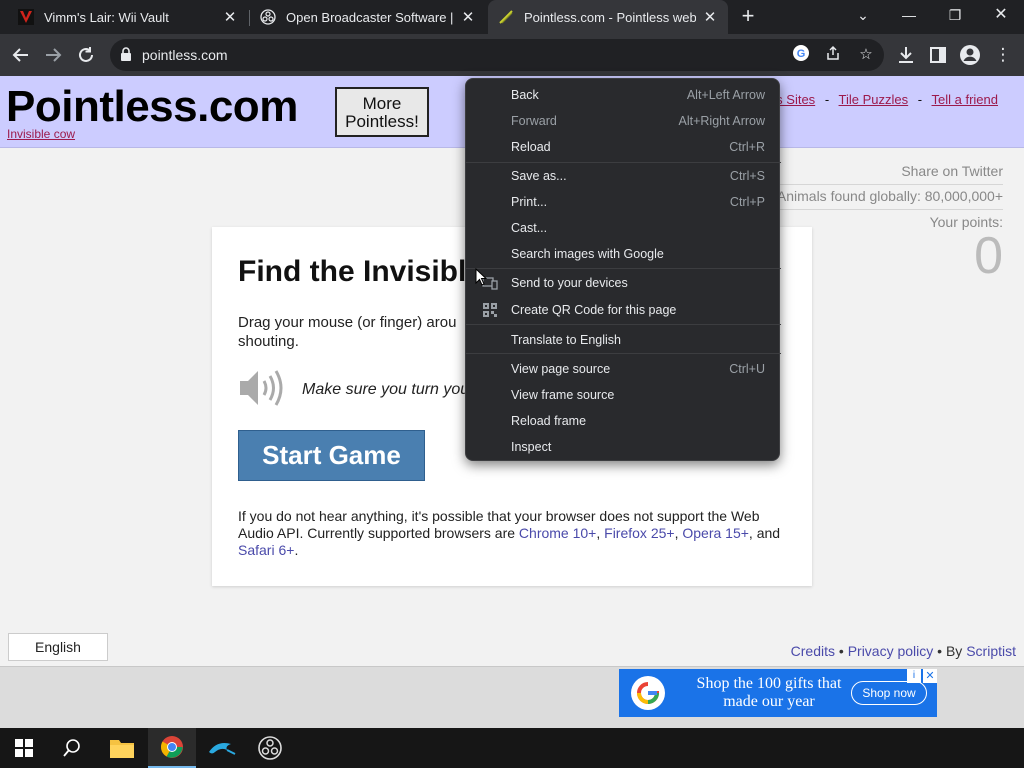 This screenshot has width=1024, height=768. What do you see at coordinates (889, 693) in the screenshot?
I see `shop-now-button: Shop now` at bounding box center [889, 693].